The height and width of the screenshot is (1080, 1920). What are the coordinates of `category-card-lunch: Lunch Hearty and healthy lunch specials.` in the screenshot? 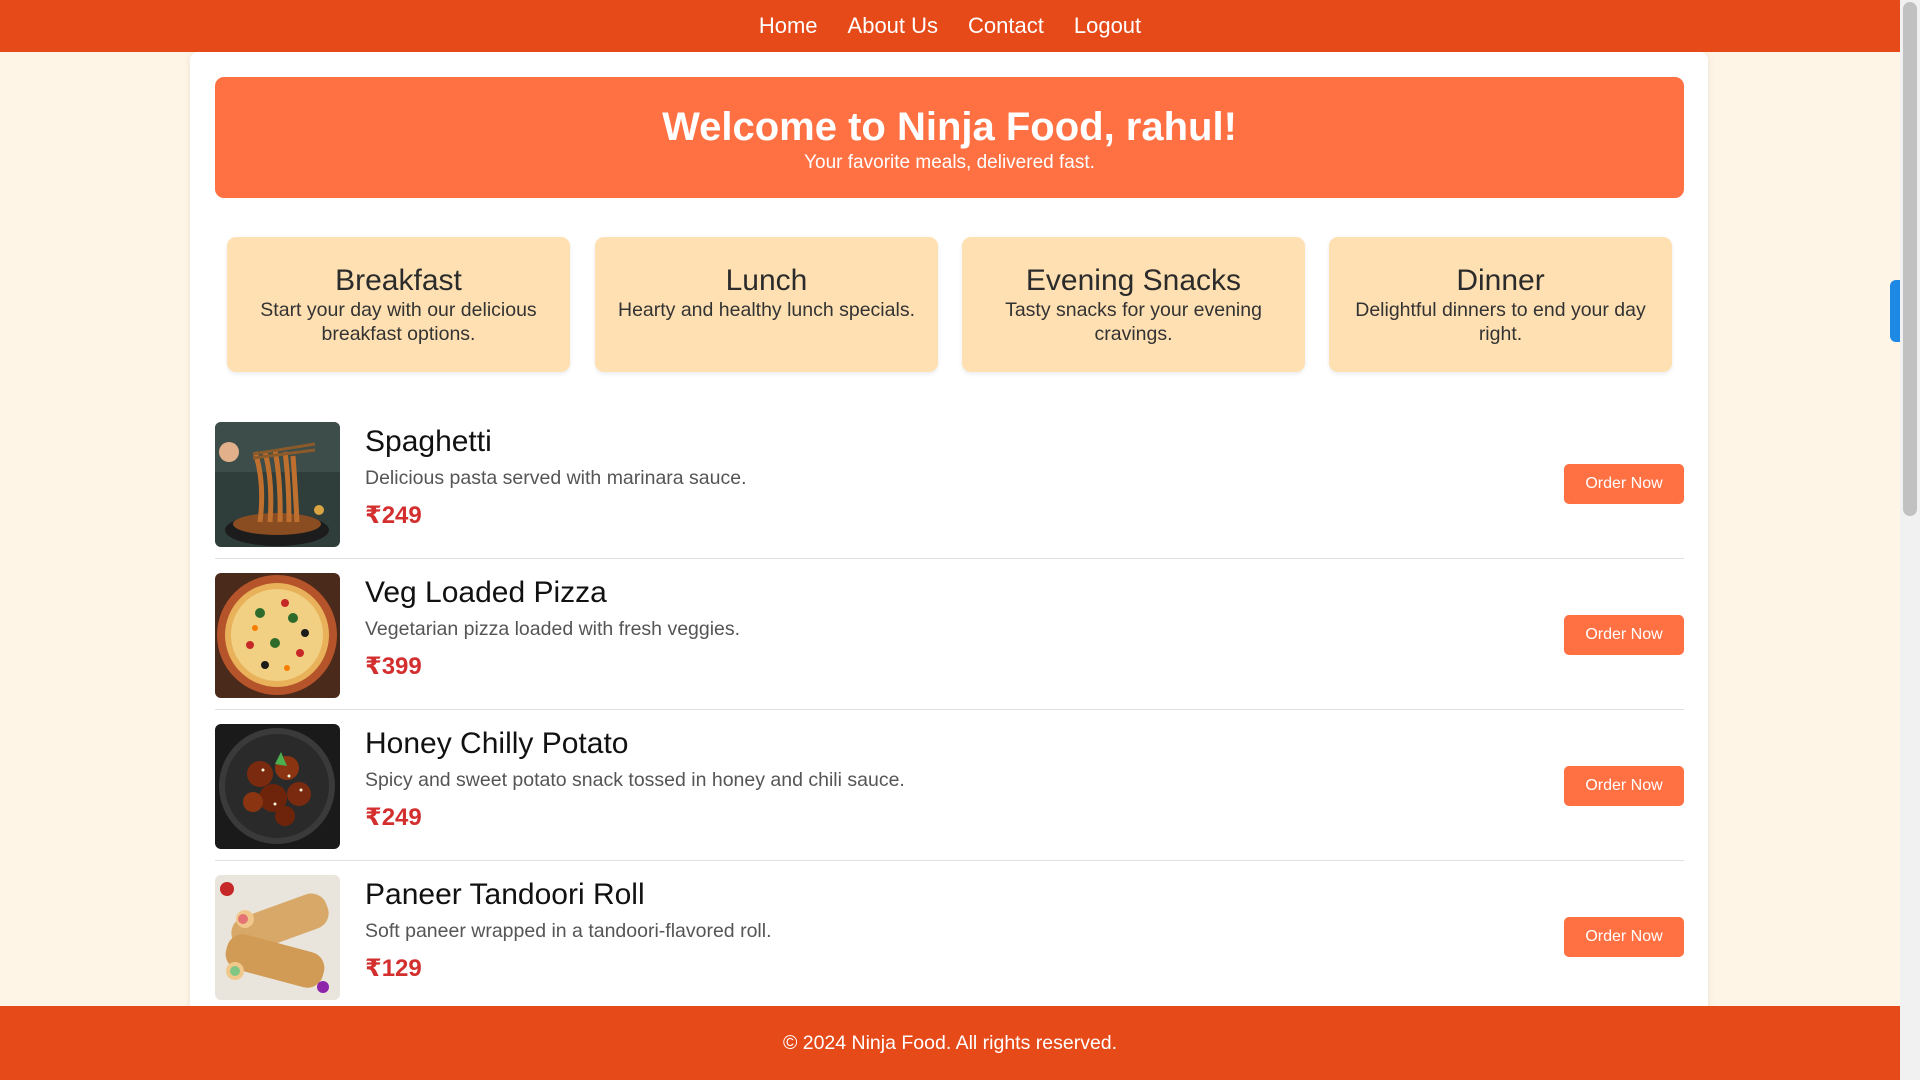 It's located at (766, 304).